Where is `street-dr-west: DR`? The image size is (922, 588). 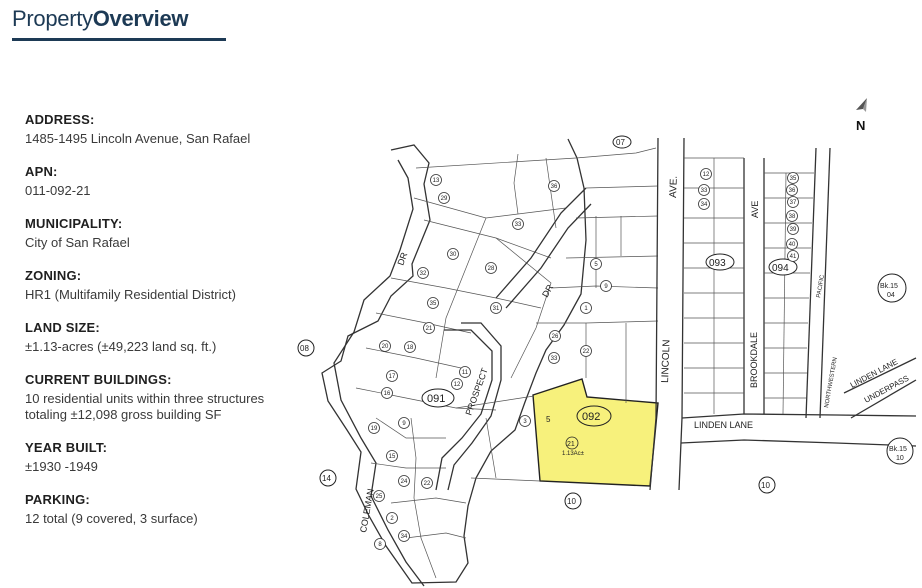
street-dr-west: DR is located at coordinates (402, 259).